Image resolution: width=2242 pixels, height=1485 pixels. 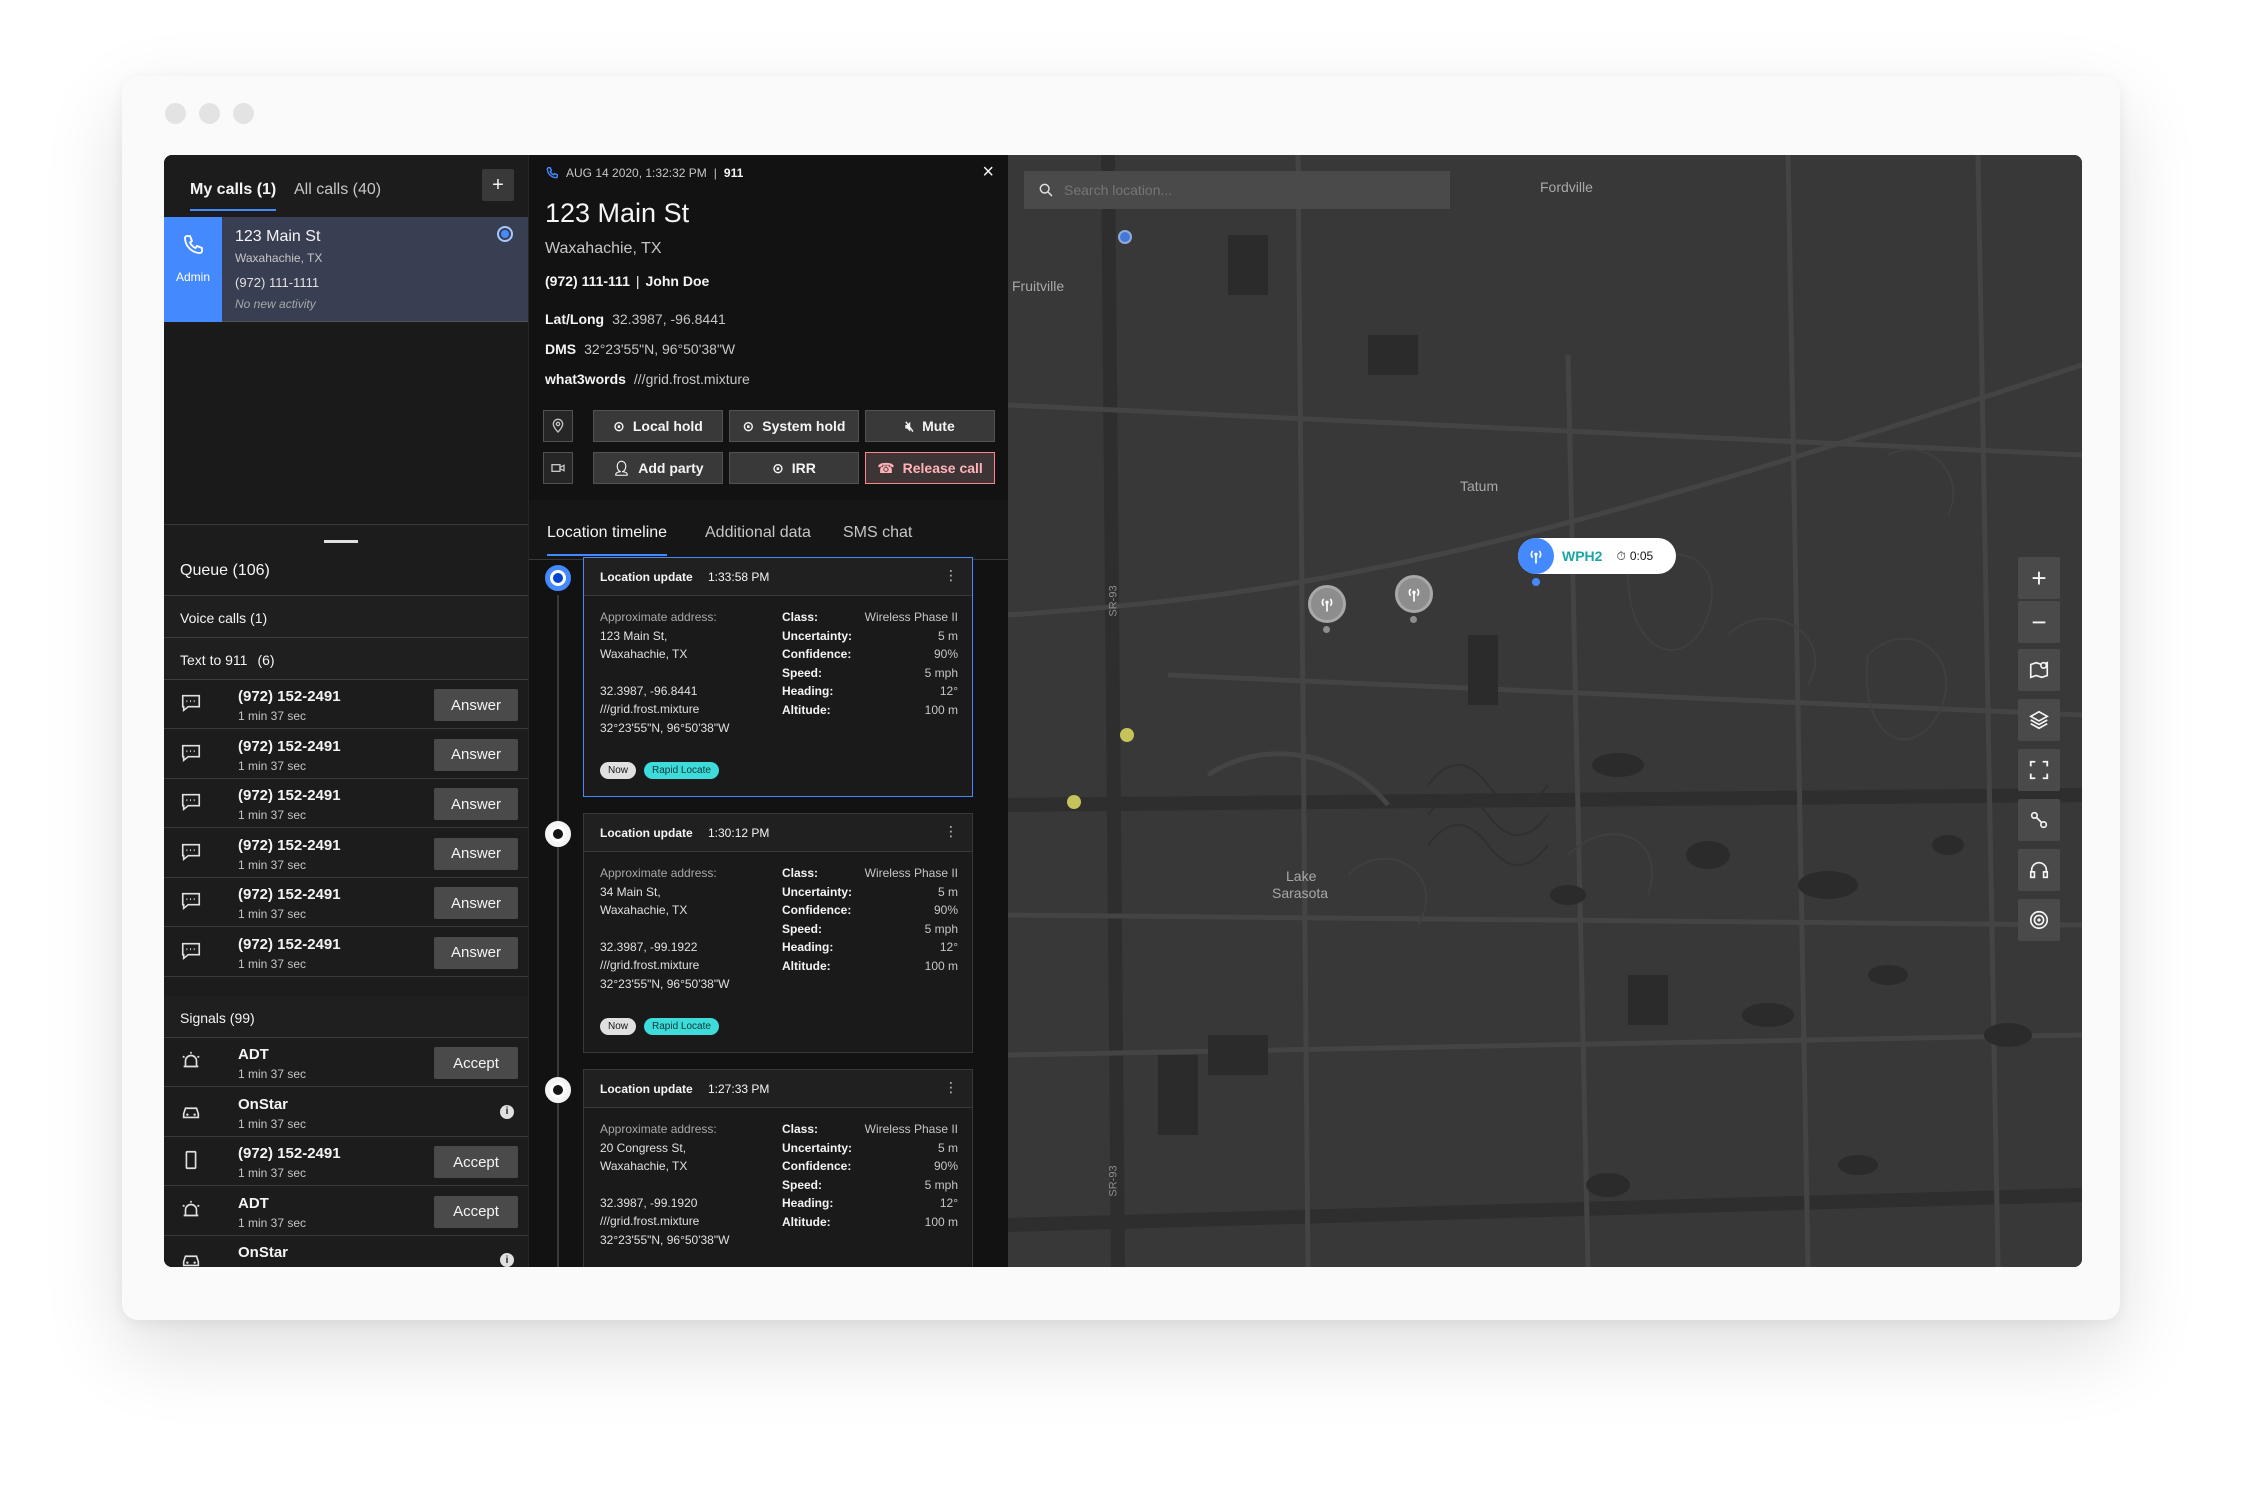 I want to click on altitude-row: Altitude: 100 m, so click(x=870, y=965).